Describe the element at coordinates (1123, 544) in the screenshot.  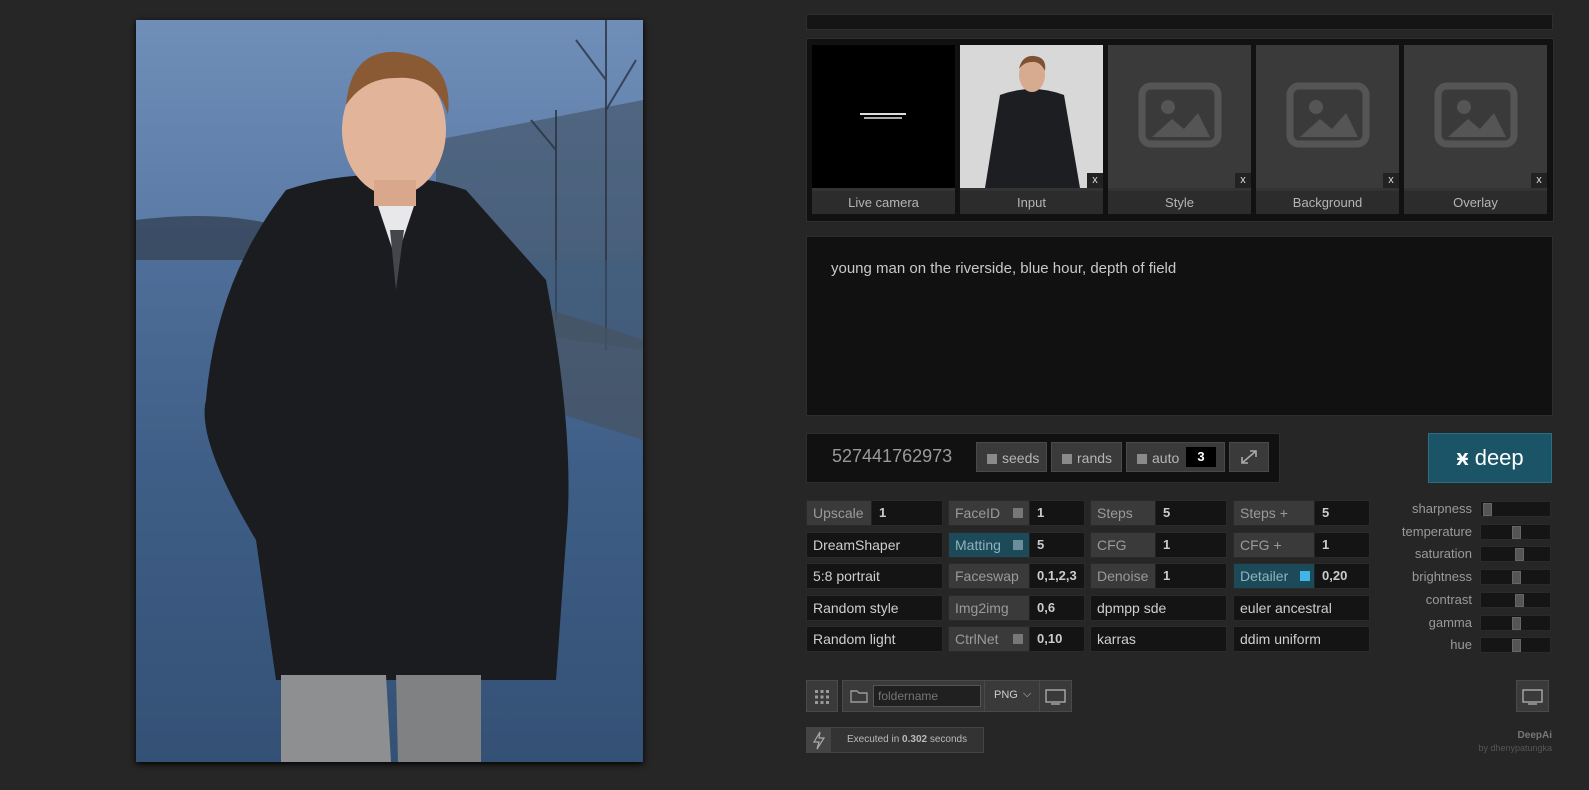
I see `setting-label: CFG` at that location.